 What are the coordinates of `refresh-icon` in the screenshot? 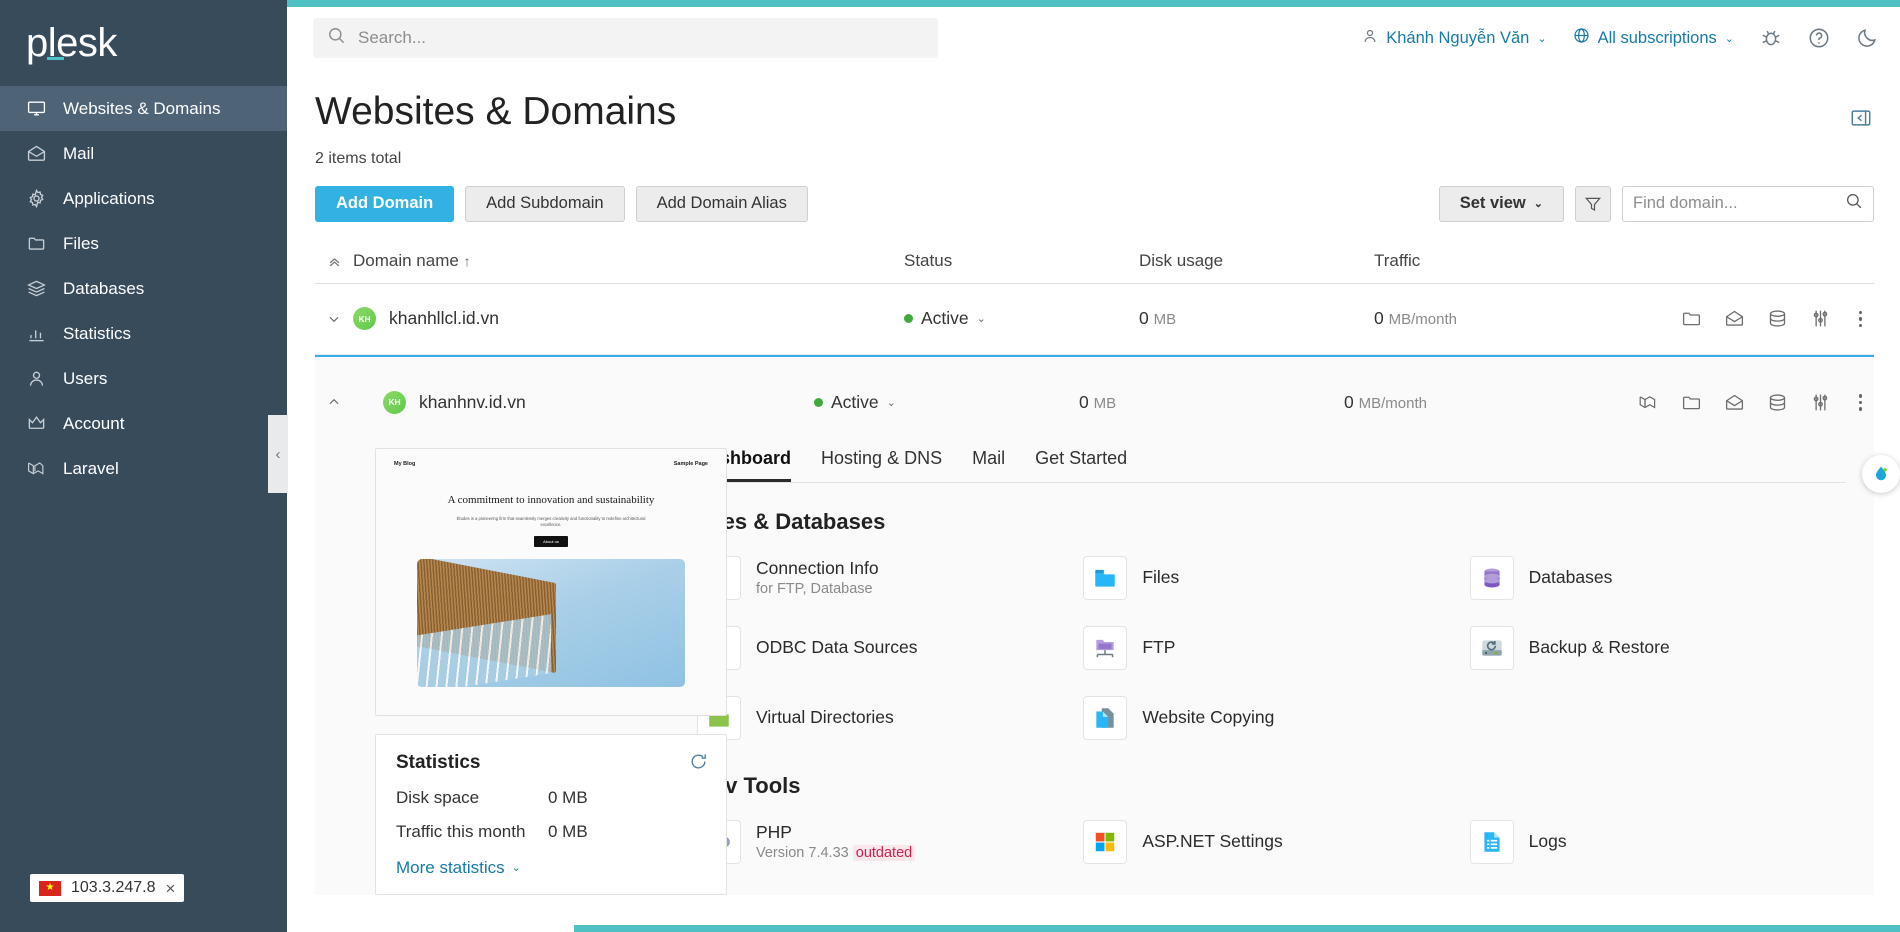 It's located at (698, 764).